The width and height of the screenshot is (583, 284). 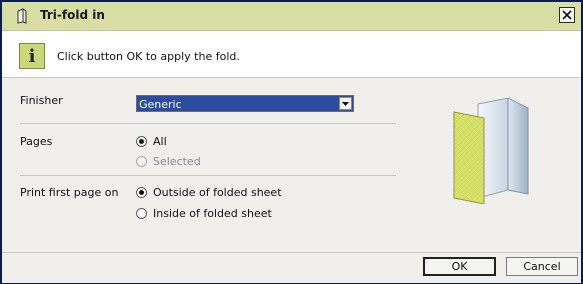 I want to click on title-bar: Tri-fold in, so click(x=291, y=16).